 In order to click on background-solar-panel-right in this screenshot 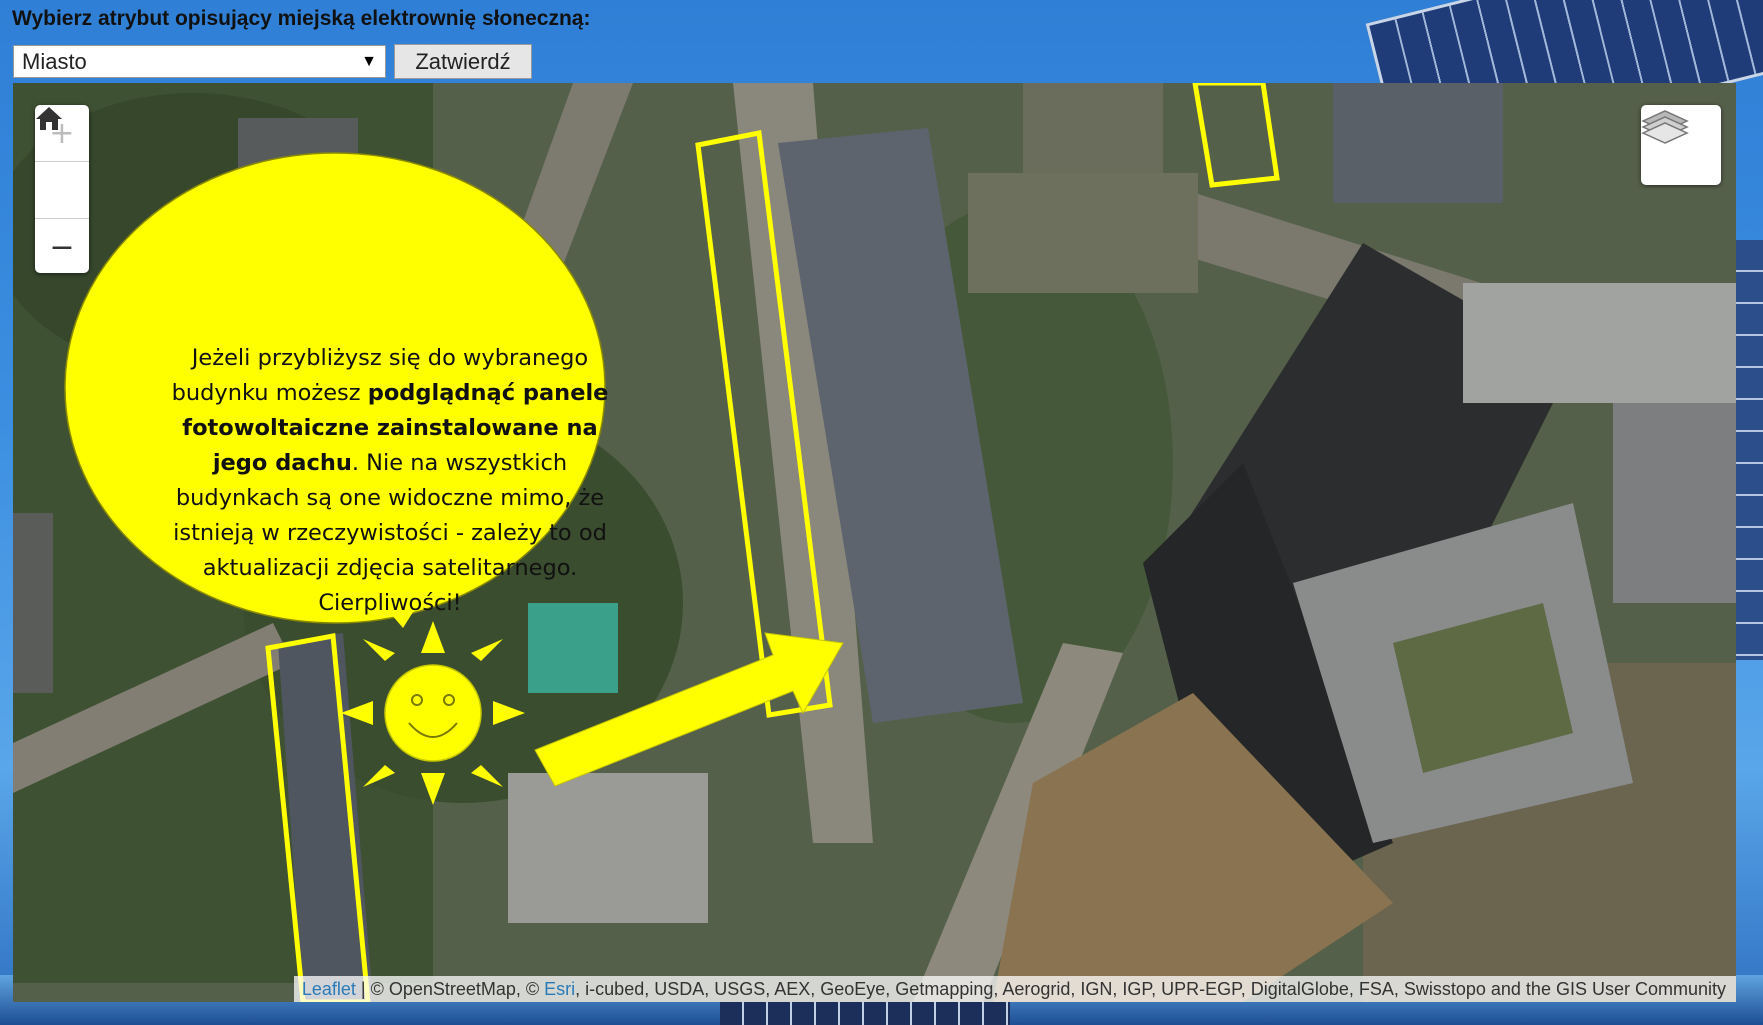, I will do `click(1748, 450)`.